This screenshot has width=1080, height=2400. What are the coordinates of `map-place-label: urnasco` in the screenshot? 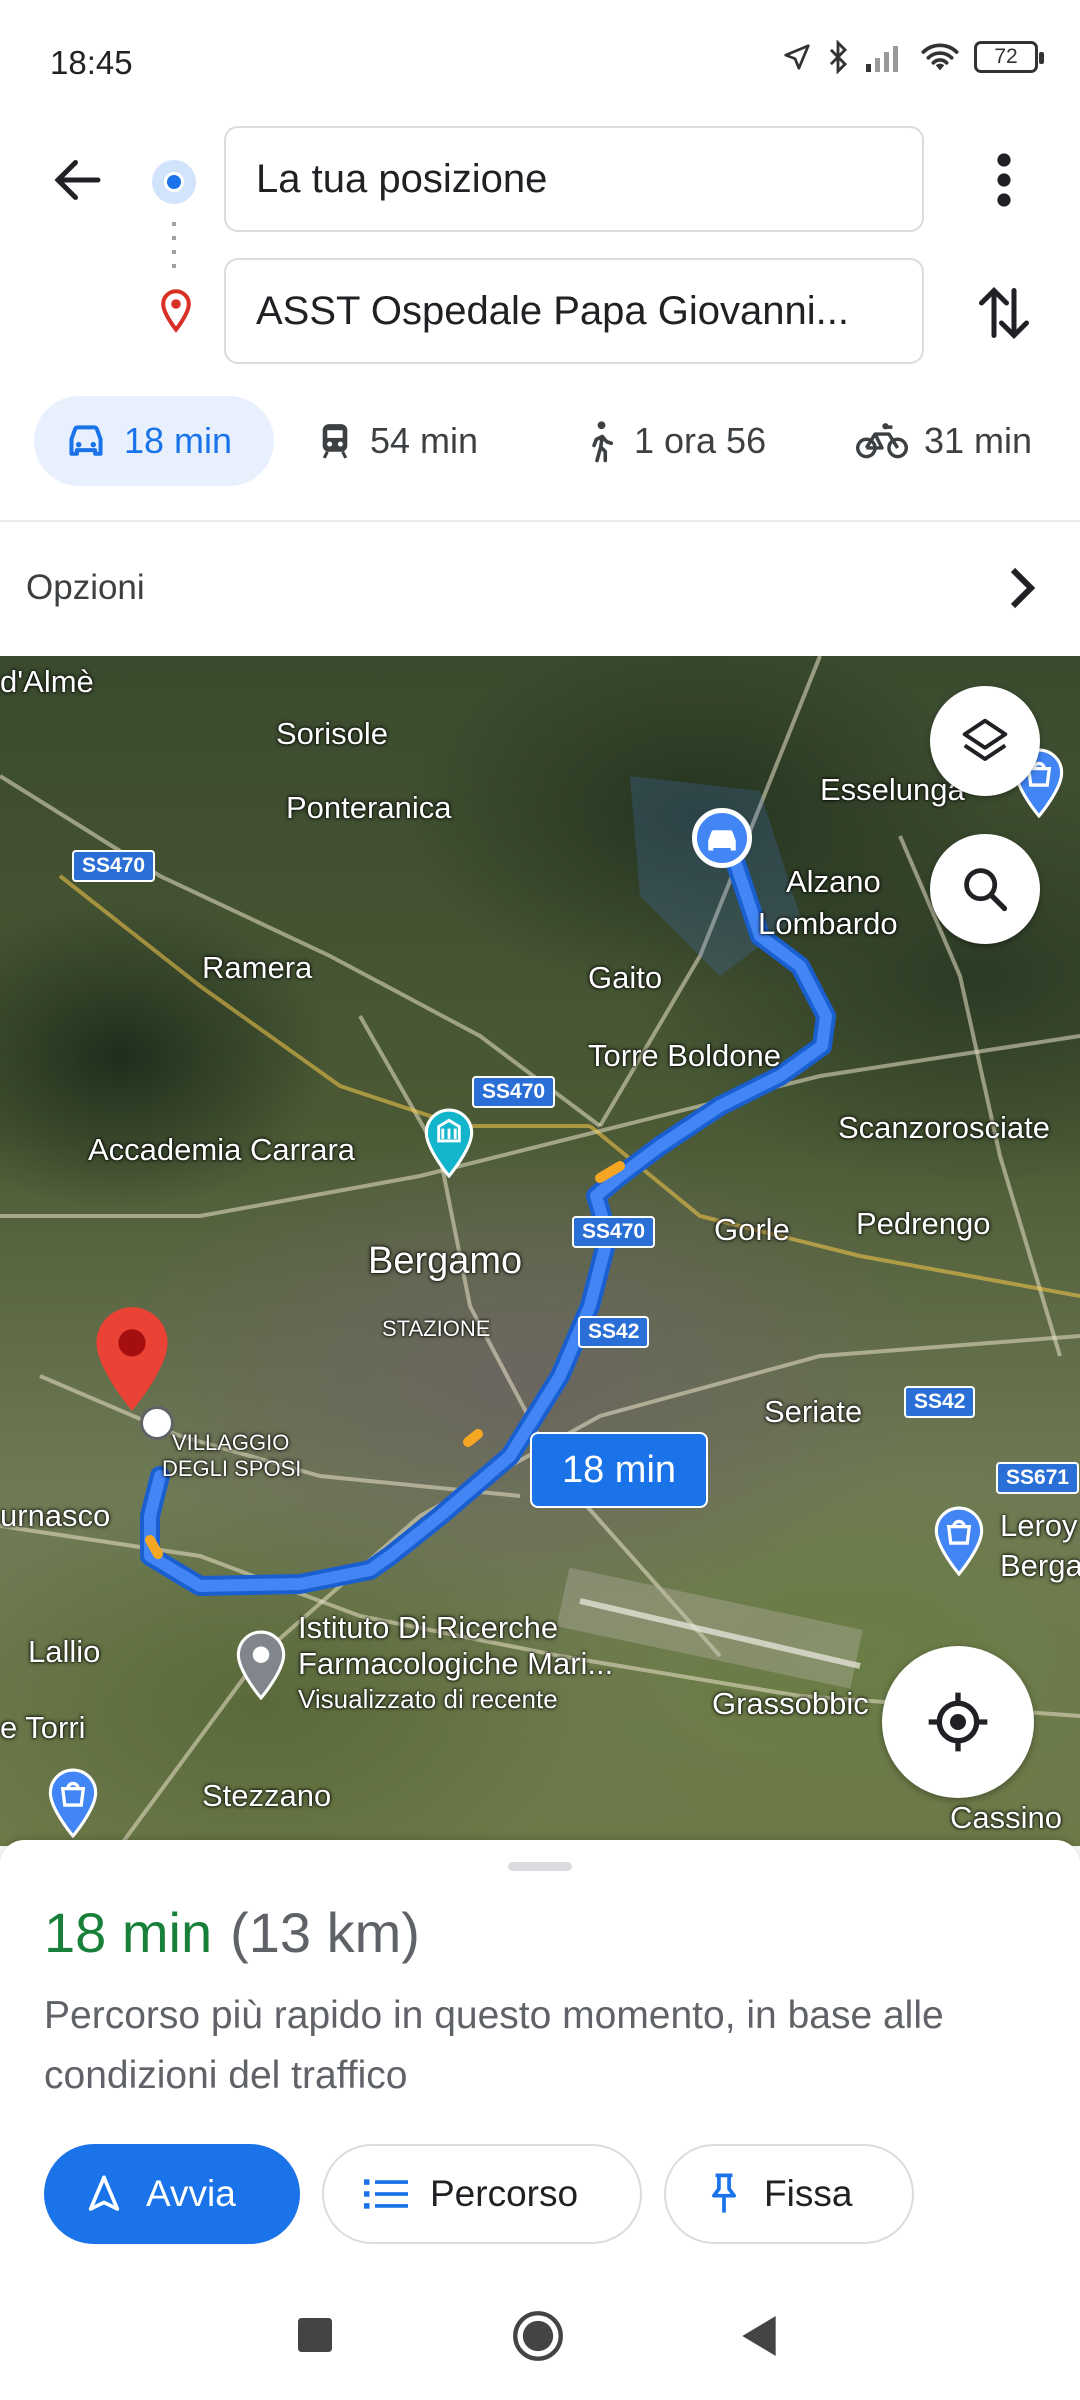 It's located at (55, 1515).